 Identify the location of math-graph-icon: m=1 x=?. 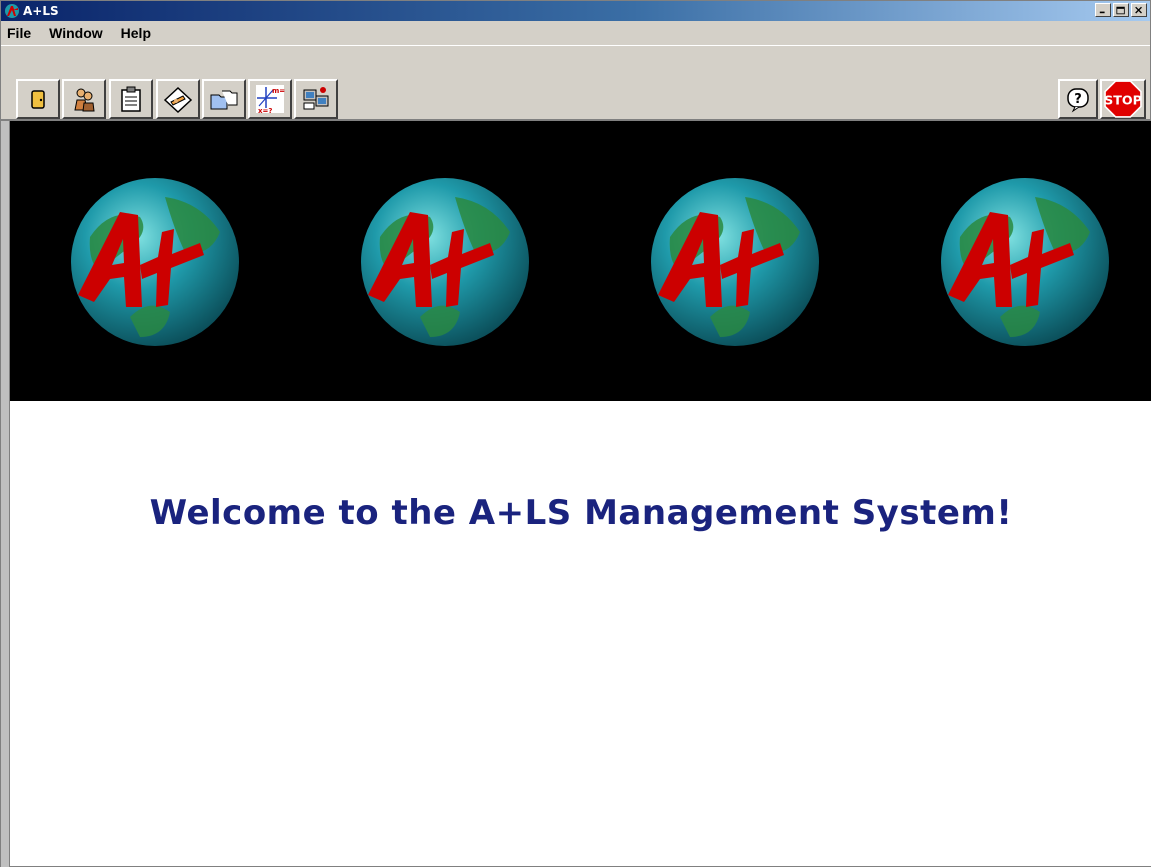
(270, 99).